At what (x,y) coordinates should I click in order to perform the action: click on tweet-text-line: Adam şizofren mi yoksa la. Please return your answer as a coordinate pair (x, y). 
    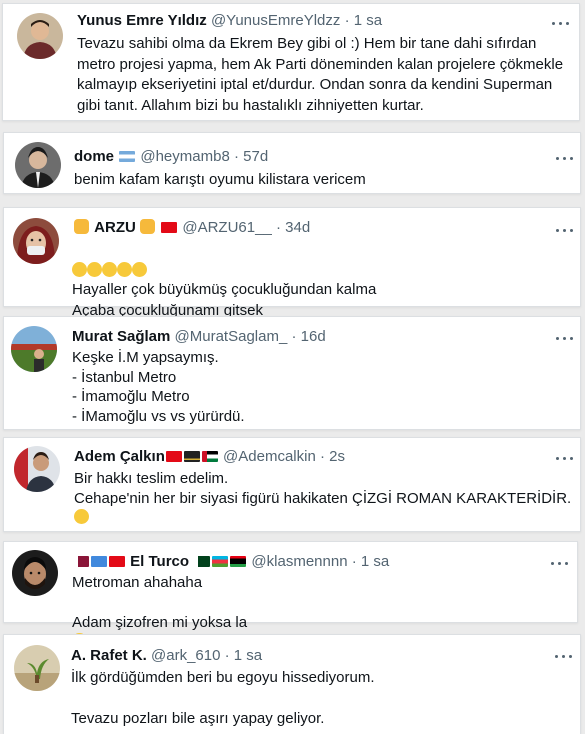
    Looking at the image, I should click on (160, 622).